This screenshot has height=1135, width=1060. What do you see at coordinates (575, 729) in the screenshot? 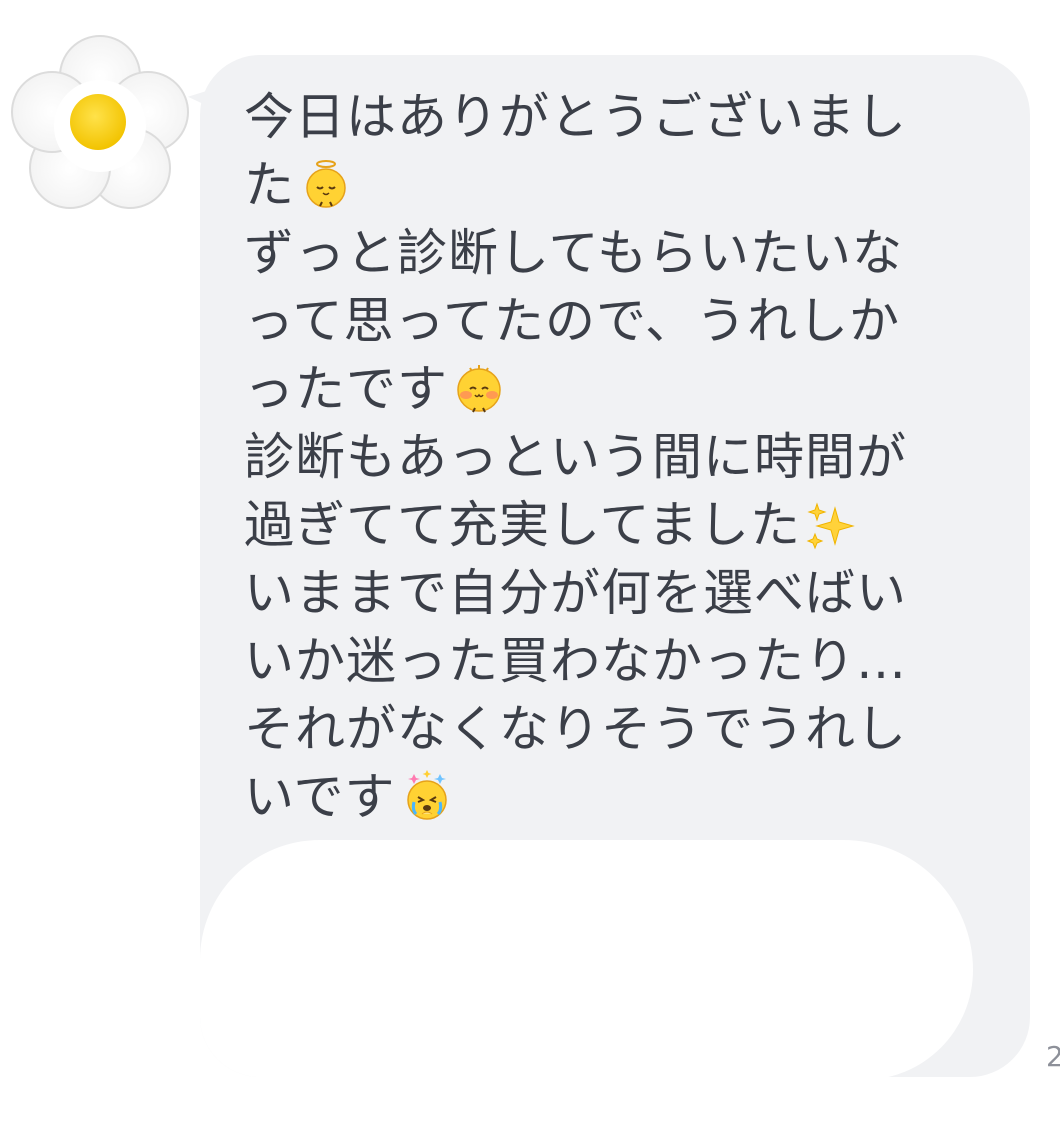
I see `message-line: それがなくなりそうでうれし` at bounding box center [575, 729].